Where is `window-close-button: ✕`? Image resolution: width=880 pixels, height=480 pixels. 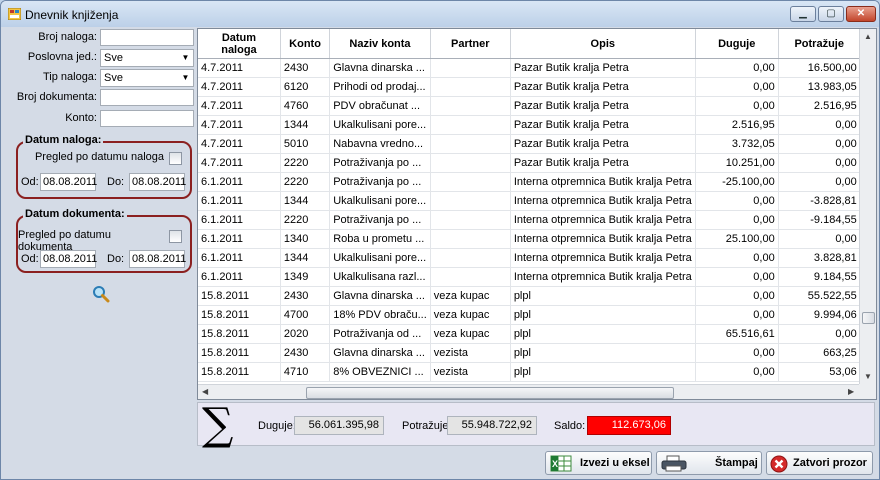
window-close-button: ✕ is located at coordinates (861, 14).